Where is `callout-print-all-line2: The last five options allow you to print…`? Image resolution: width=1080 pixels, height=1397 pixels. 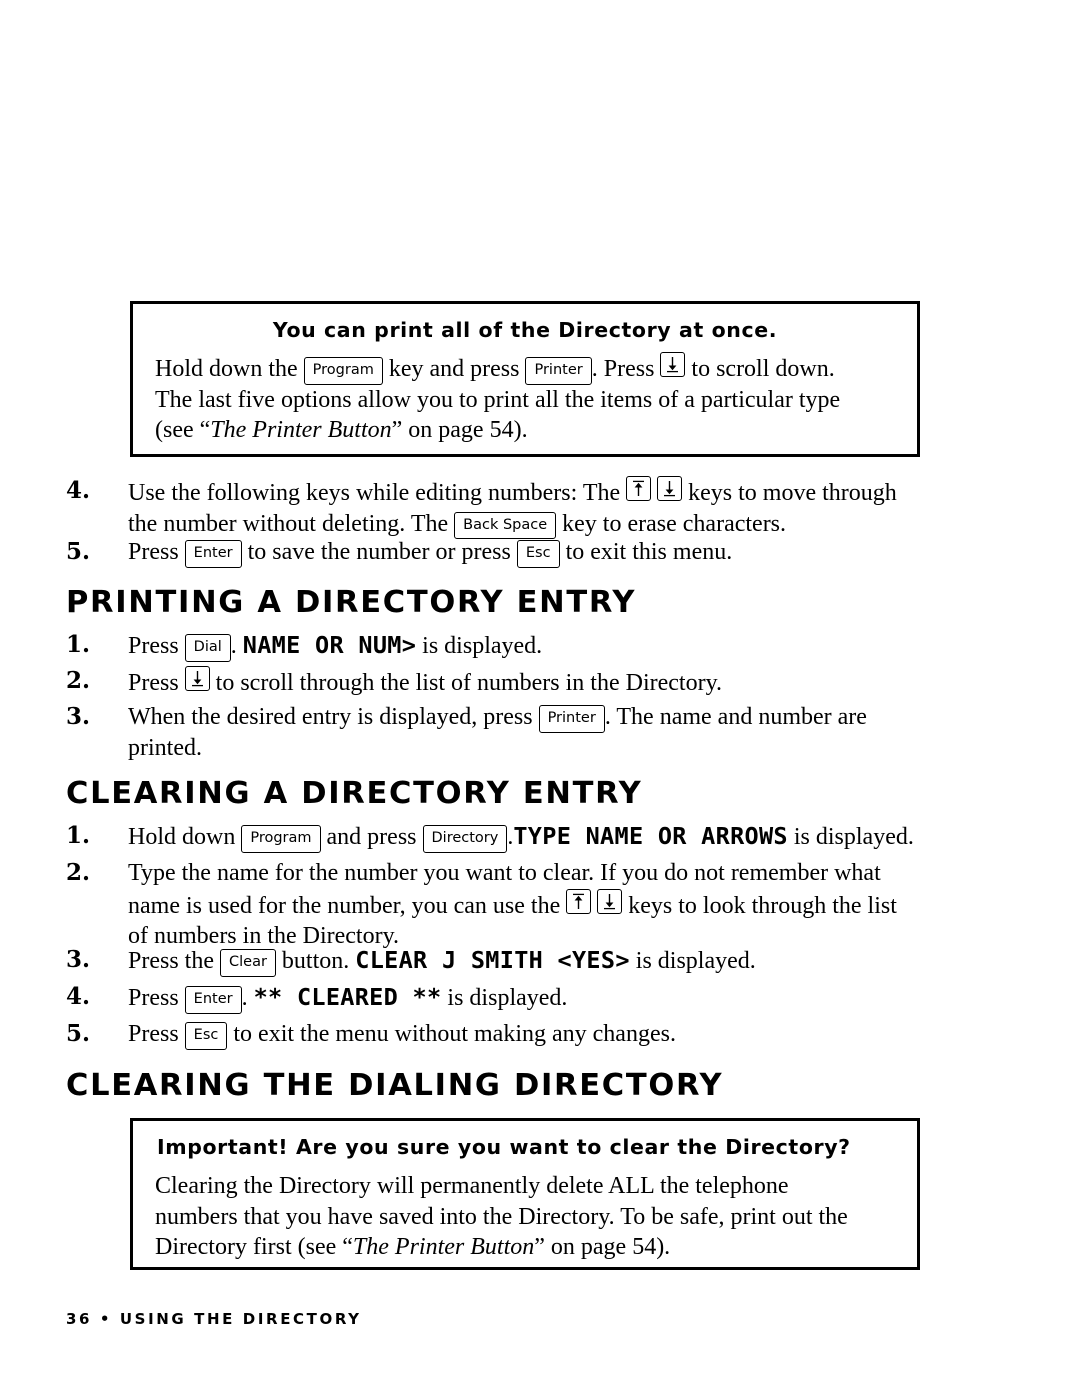
callout-print-all-line2: The last five options allow you to print… is located at coordinates (498, 399).